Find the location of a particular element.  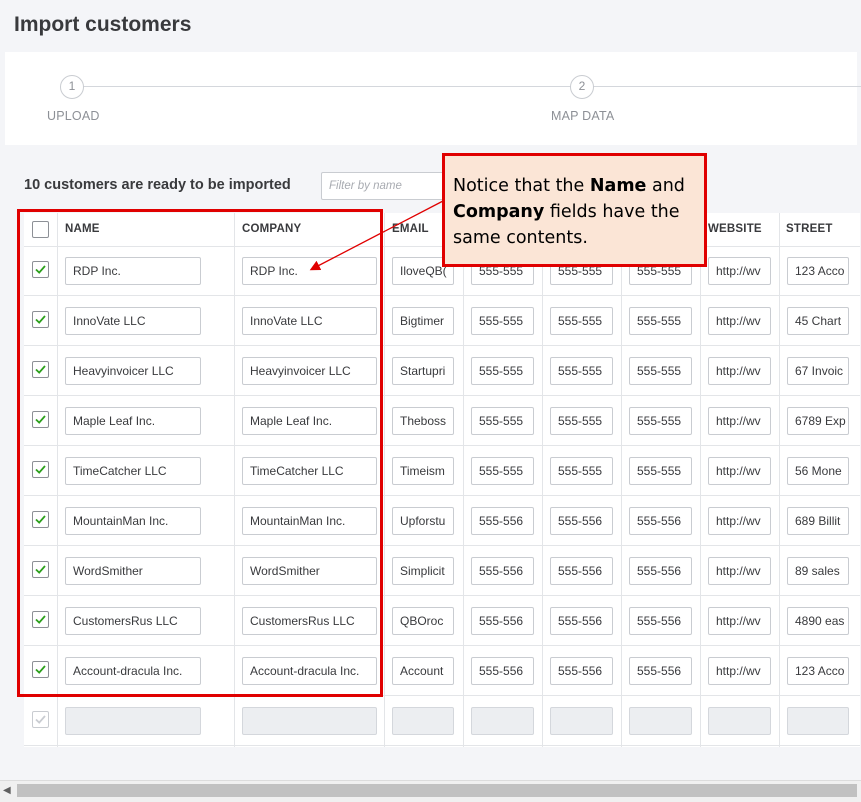

company-field: WordSmither is located at coordinates (309, 571).